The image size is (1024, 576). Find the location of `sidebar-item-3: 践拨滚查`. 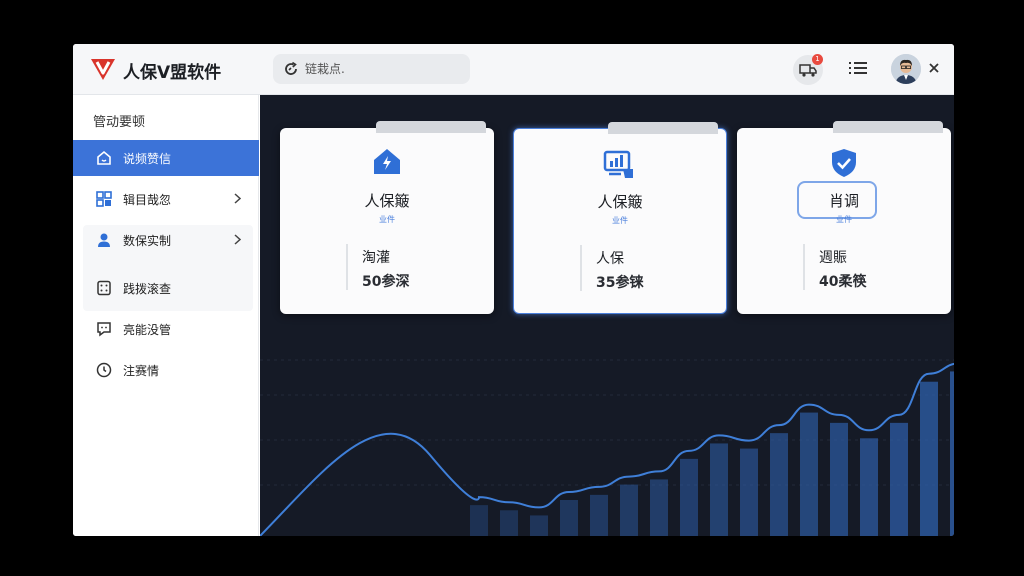

sidebar-item-3: 践拨滚查 is located at coordinates (166, 288).